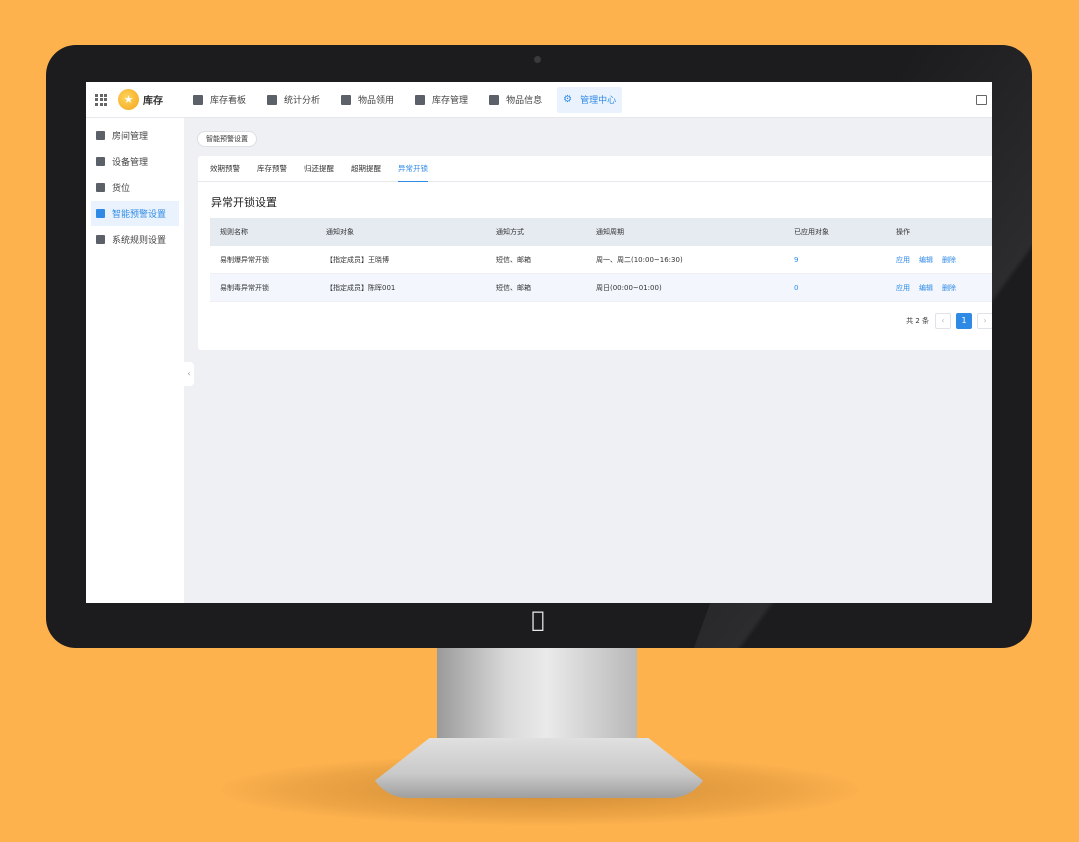 This screenshot has width=1079, height=842. Describe the element at coordinates (100, 161) in the screenshot. I see `device-icon` at that location.